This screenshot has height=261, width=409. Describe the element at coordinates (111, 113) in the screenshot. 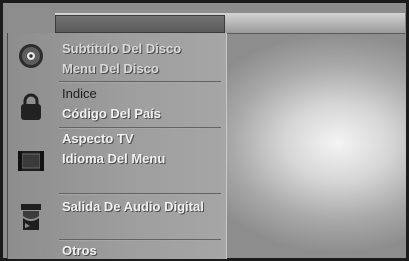

I see `menu-item-codigo-del-pais: Código Del País` at that location.